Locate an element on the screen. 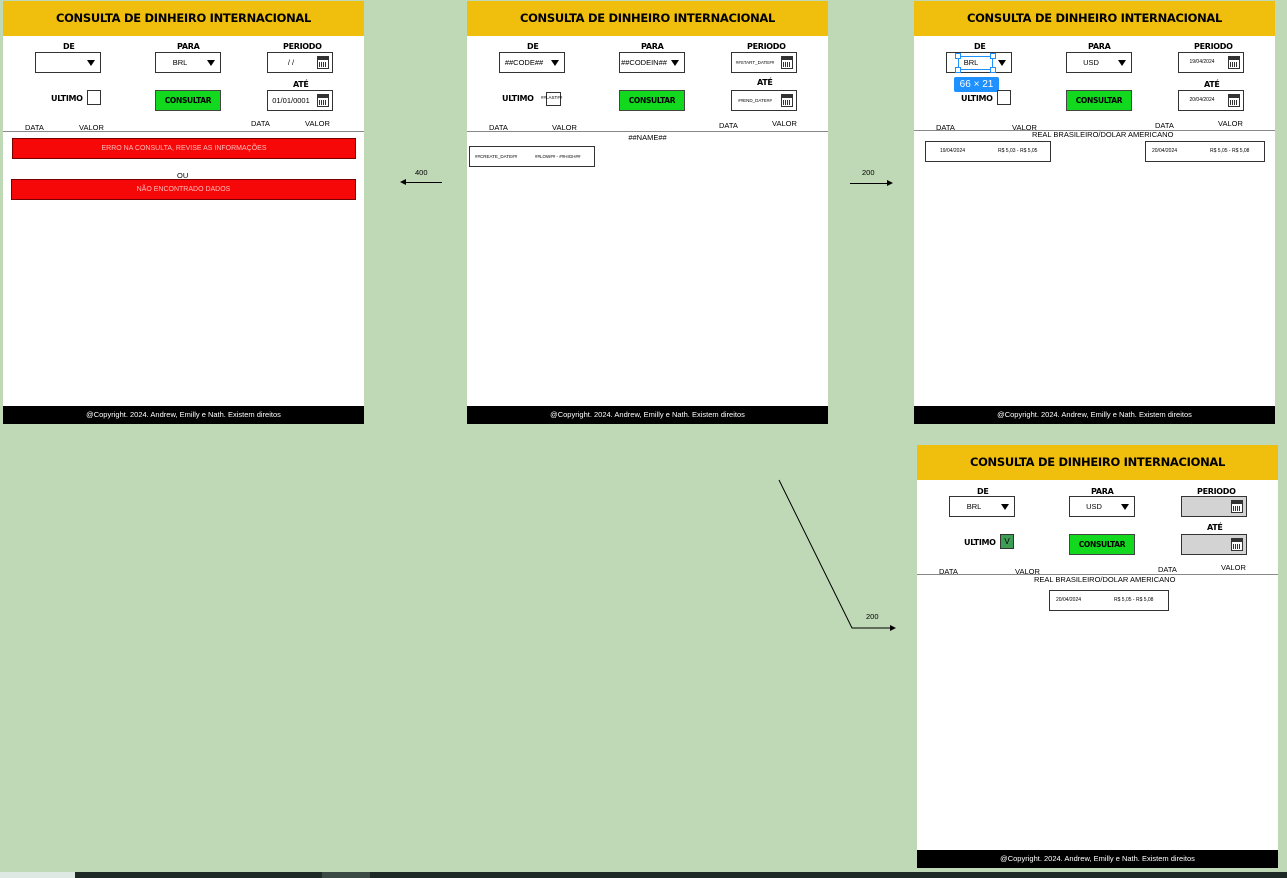 The height and width of the screenshot is (878, 1287). taskbar-item is located at coordinates (346, 875).